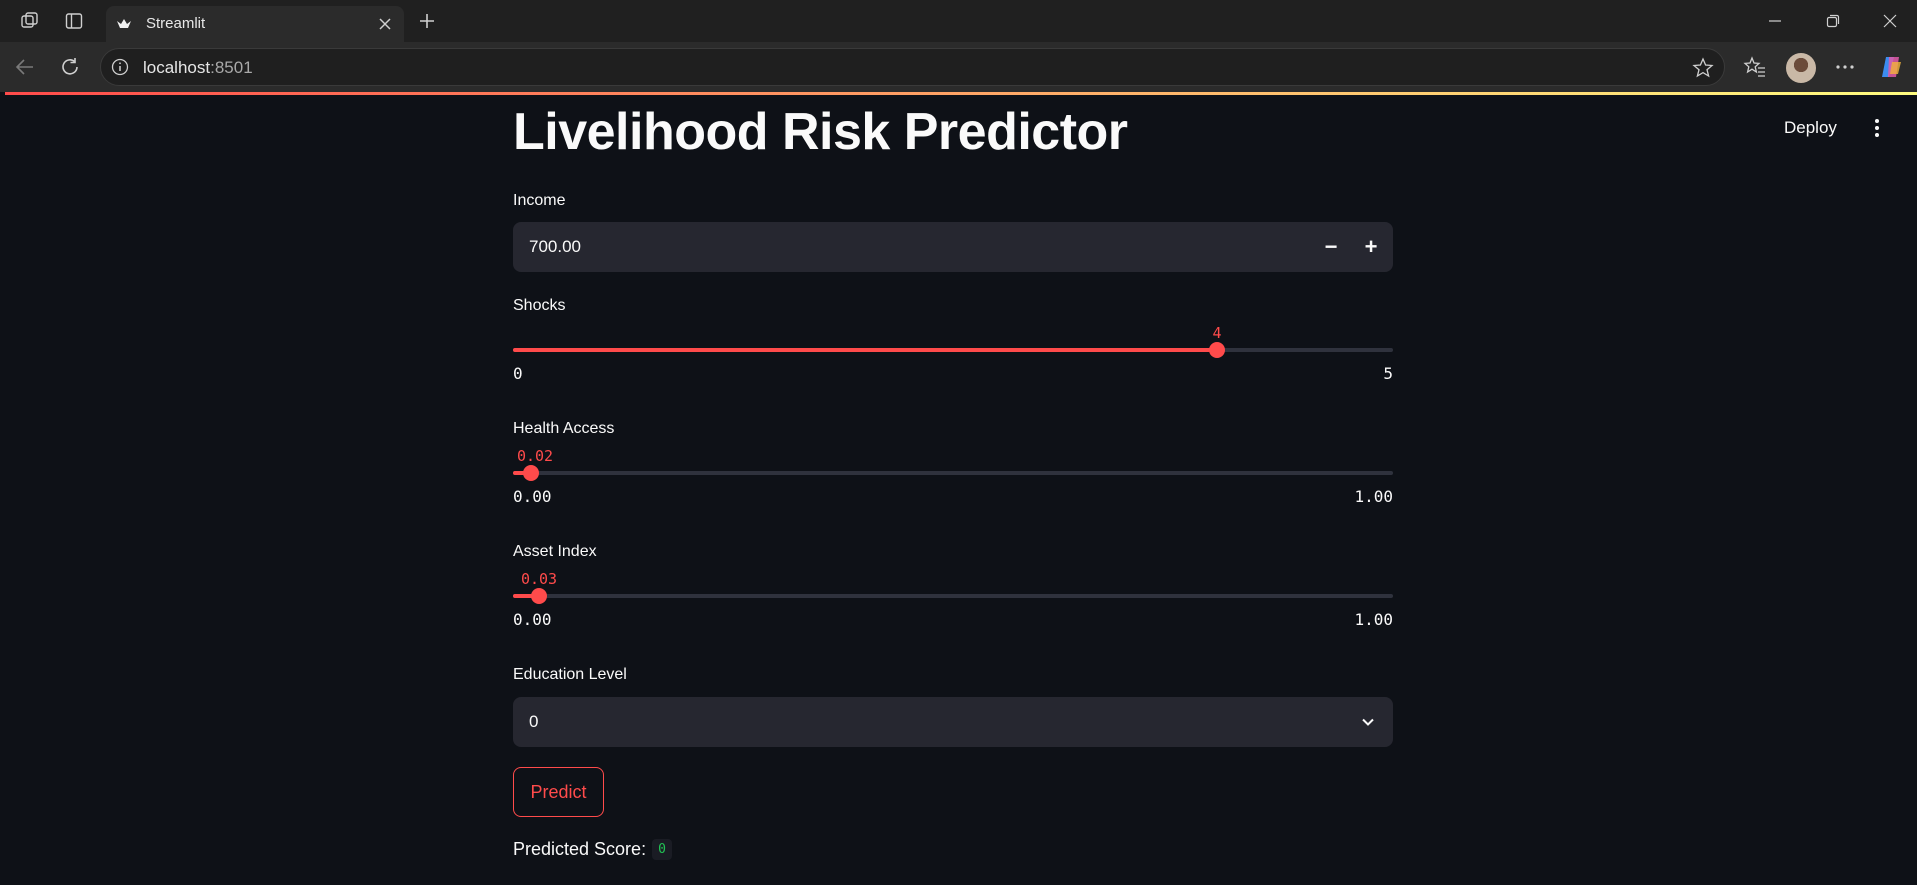 The image size is (1917, 885). I want to click on star-icon, so click(1703, 68).